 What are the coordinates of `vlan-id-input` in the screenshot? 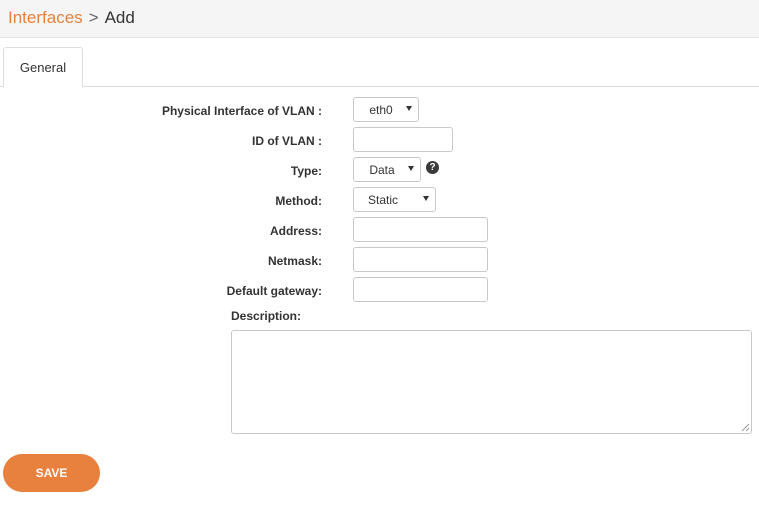 It's located at (403, 139).